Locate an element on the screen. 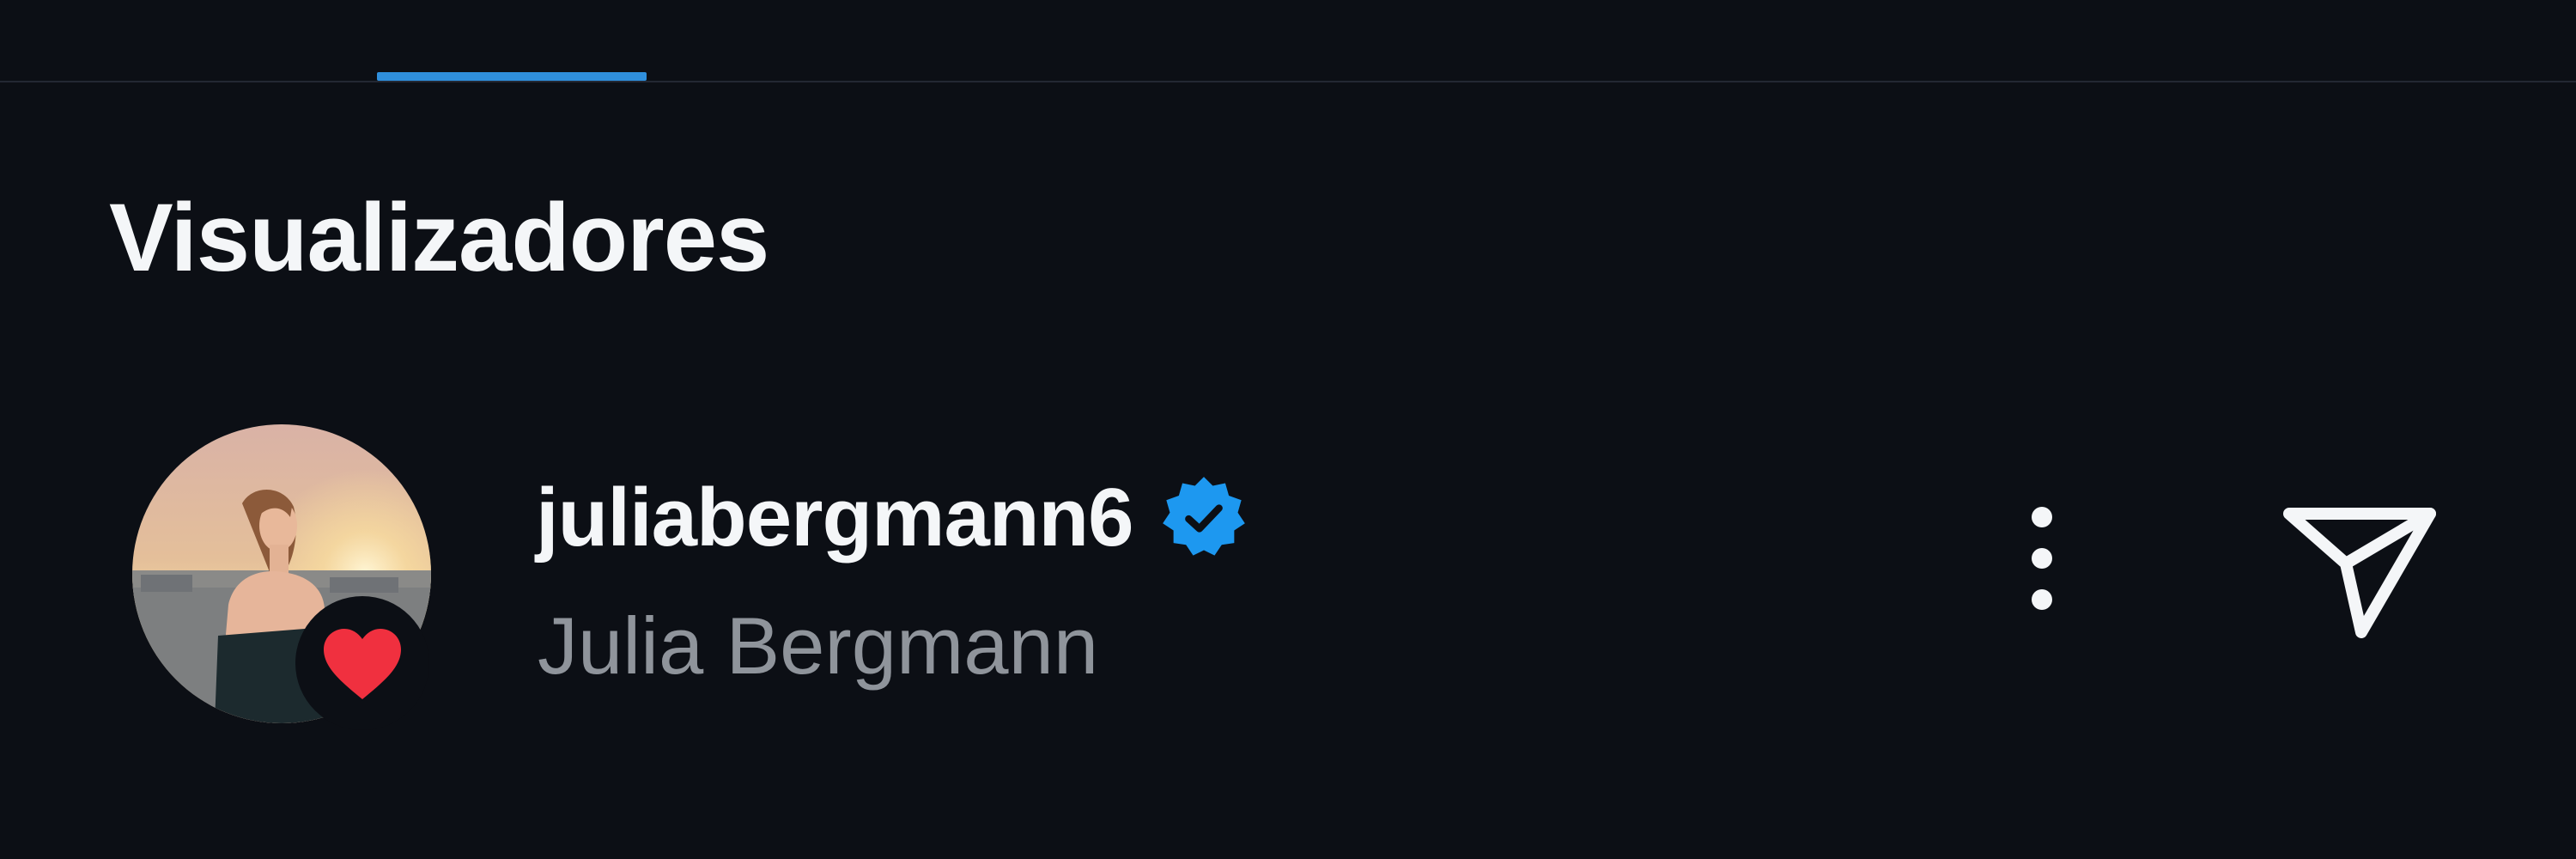  send-message-button is located at coordinates (2360, 574).